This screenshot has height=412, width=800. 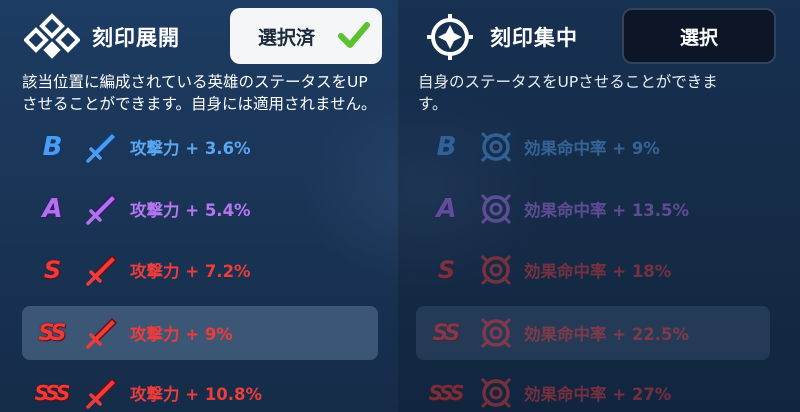 I want to click on stat-value: + 7.2%, so click(x=218, y=271).